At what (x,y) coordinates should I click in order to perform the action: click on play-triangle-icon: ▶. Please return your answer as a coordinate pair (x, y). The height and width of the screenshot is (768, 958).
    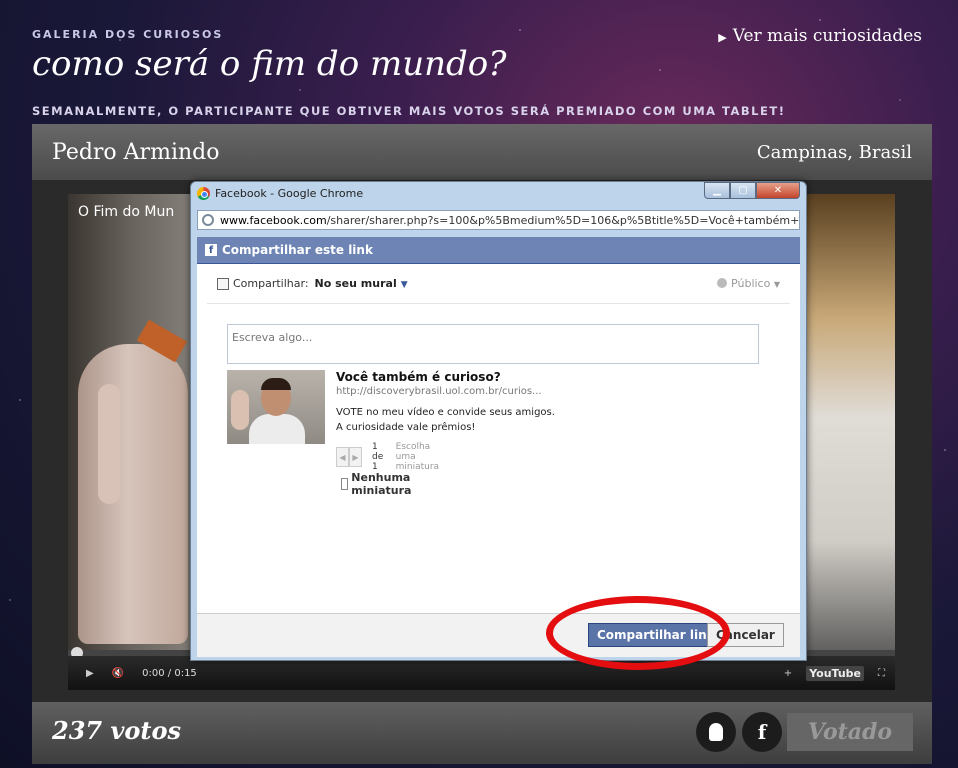
    Looking at the image, I should click on (722, 37).